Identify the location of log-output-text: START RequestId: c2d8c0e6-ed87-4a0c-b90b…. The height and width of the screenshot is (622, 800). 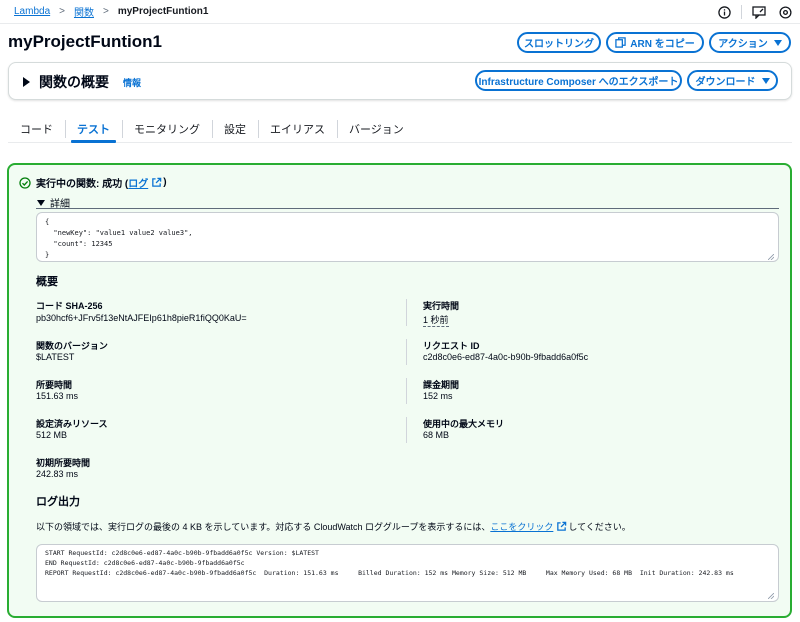
(407, 573).